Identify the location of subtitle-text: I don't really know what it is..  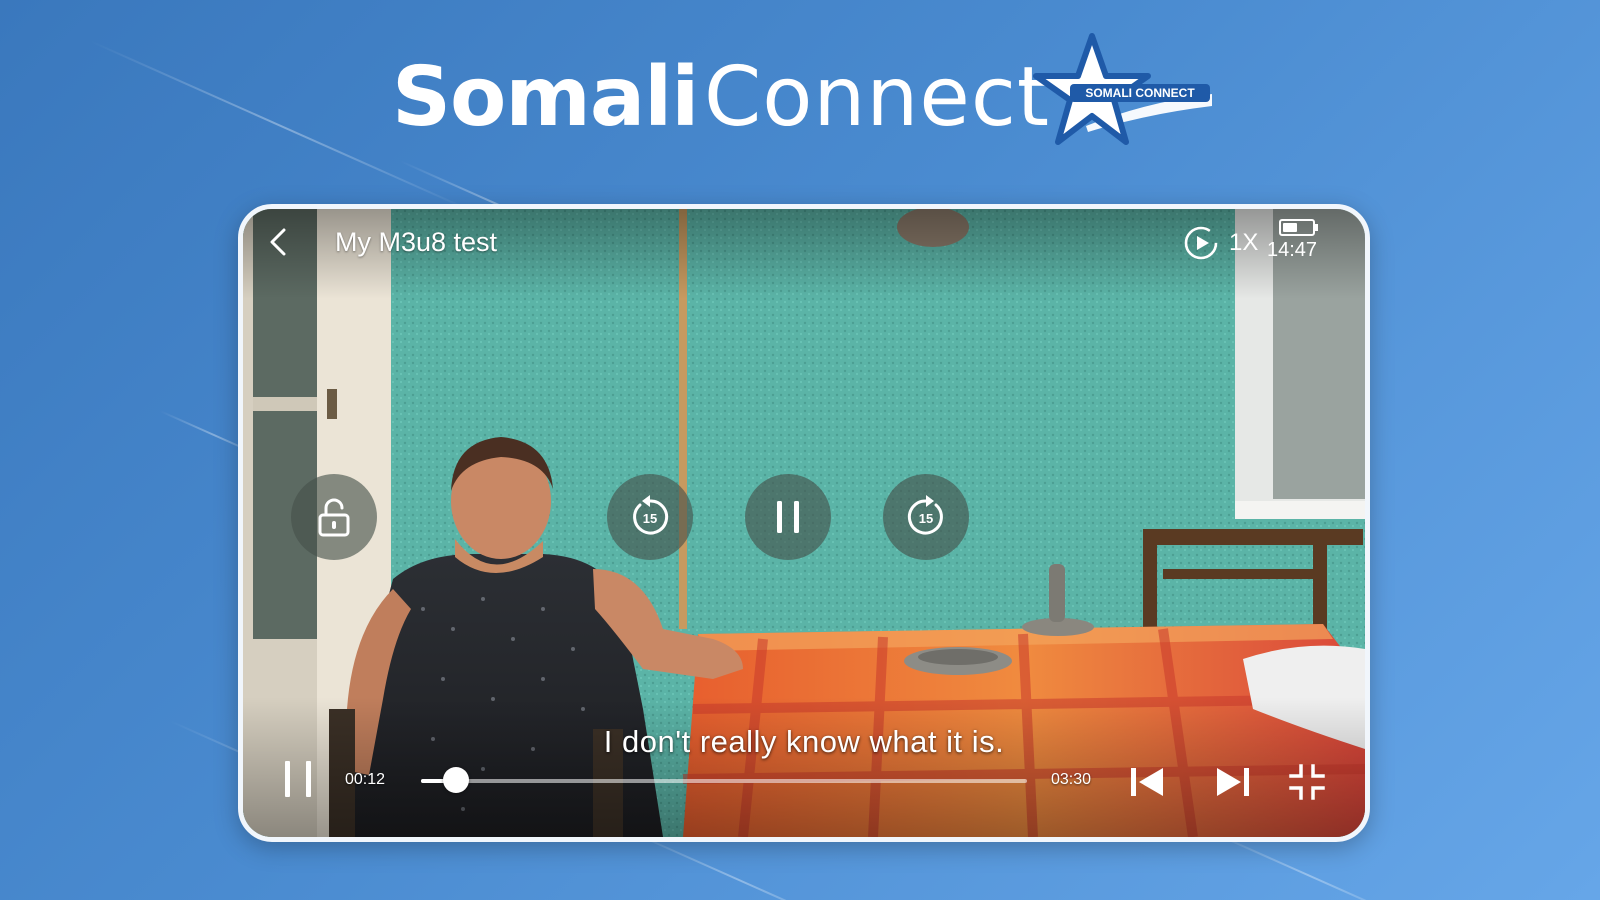
(804, 741).